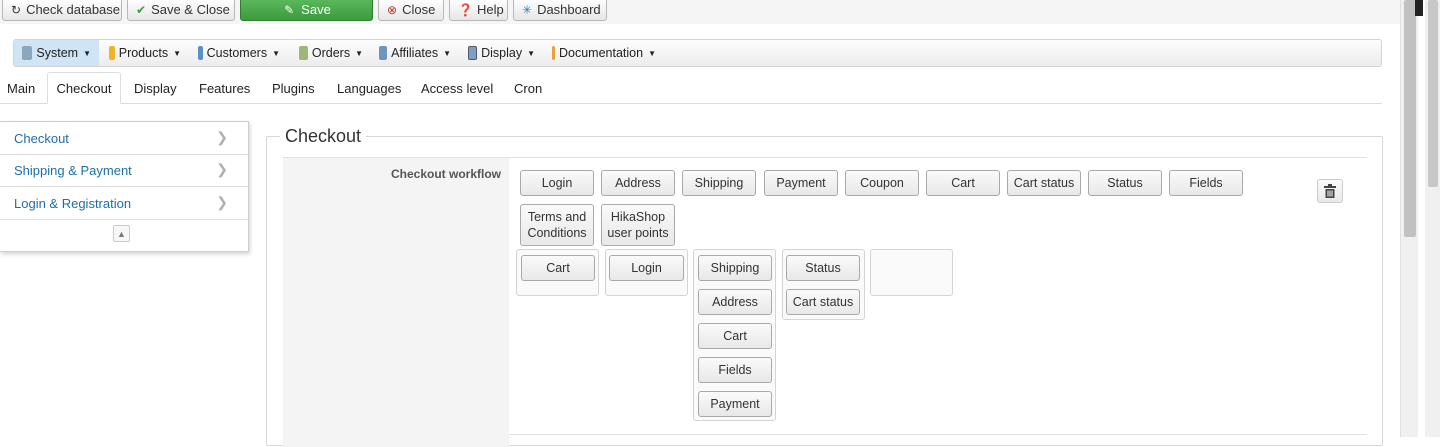 The height and width of the screenshot is (447, 1440). I want to click on affiliate-icon, so click(383, 53).